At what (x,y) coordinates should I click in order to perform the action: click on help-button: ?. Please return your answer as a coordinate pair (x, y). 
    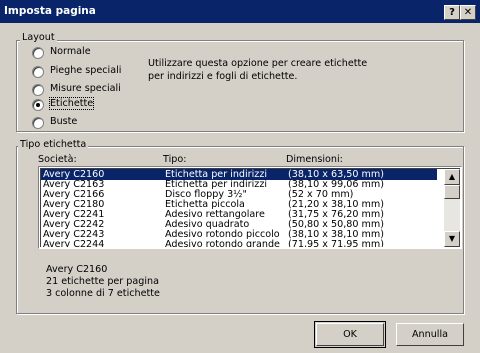
    Looking at the image, I should click on (452, 12).